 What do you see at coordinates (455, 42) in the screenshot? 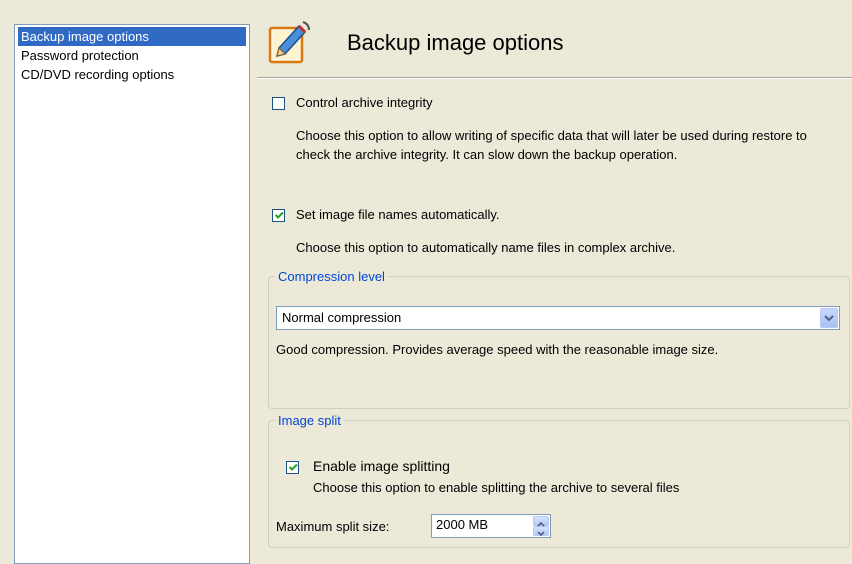
I see `page-title: Backup image options` at bounding box center [455, 42].